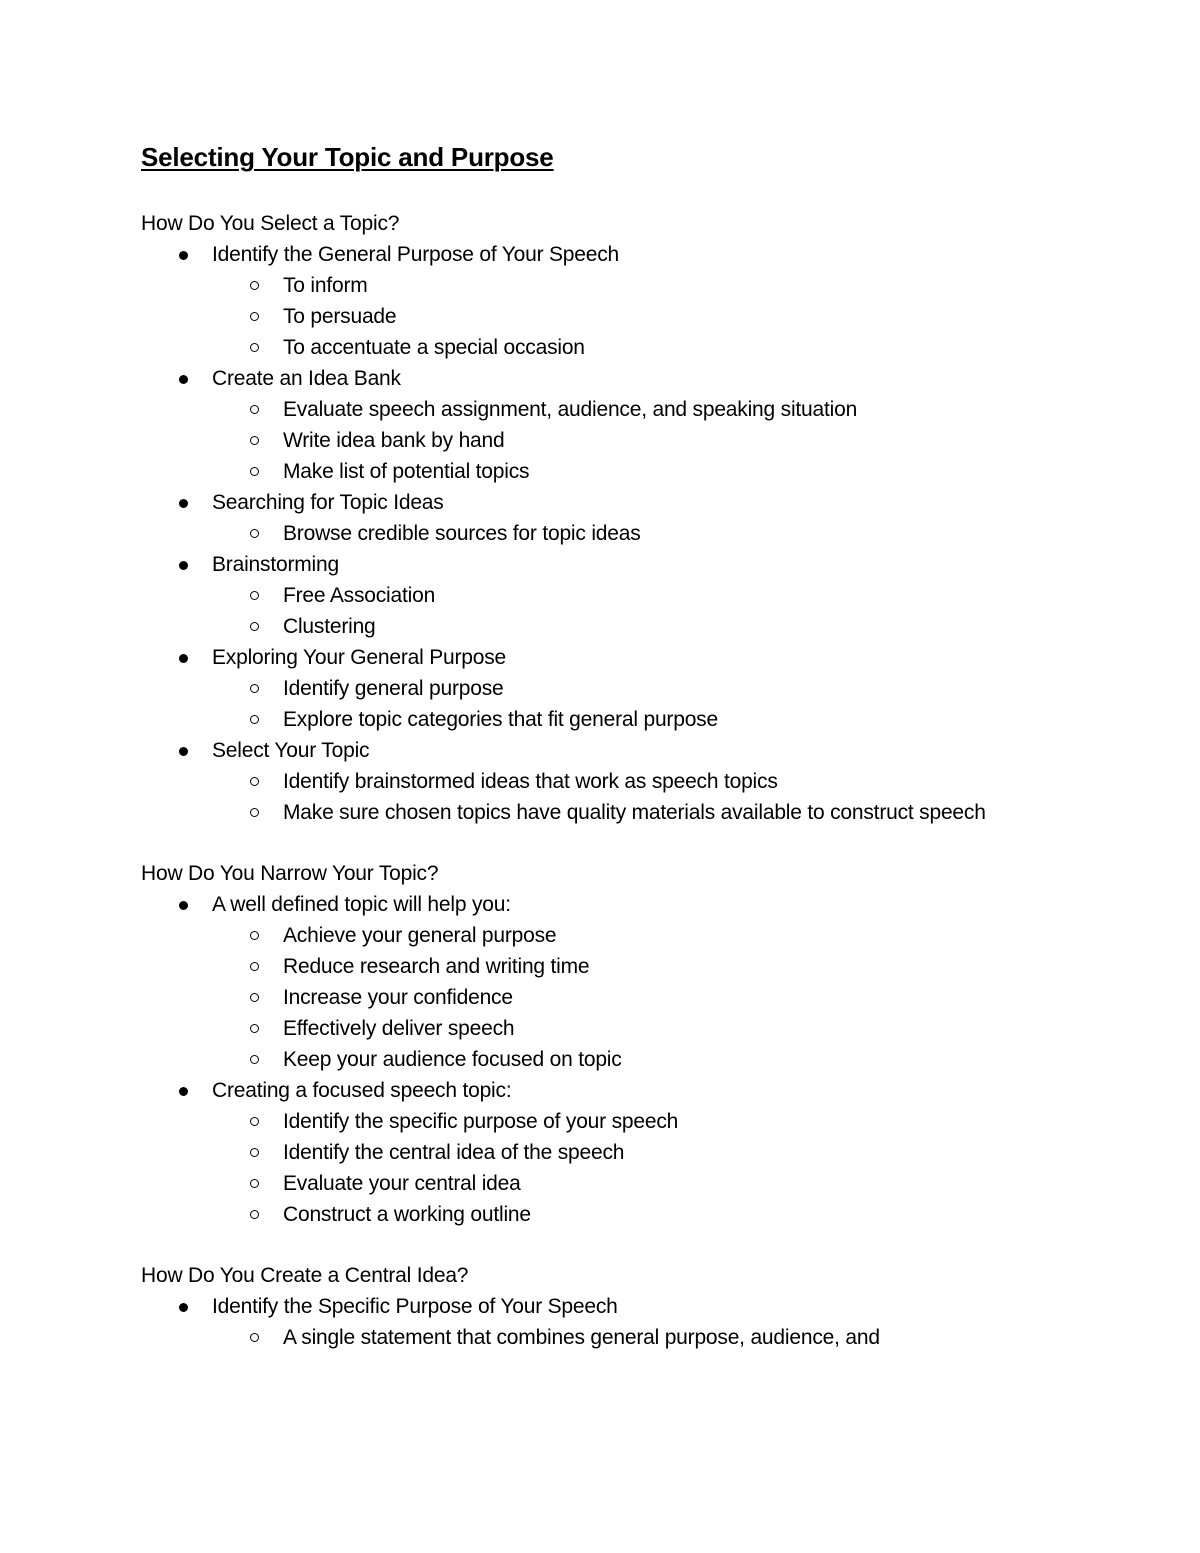 The height and width of the screenshot is (1553, 1200). I want to click on sub-bullet-list: Free Association Clustering, so click(626, 611).